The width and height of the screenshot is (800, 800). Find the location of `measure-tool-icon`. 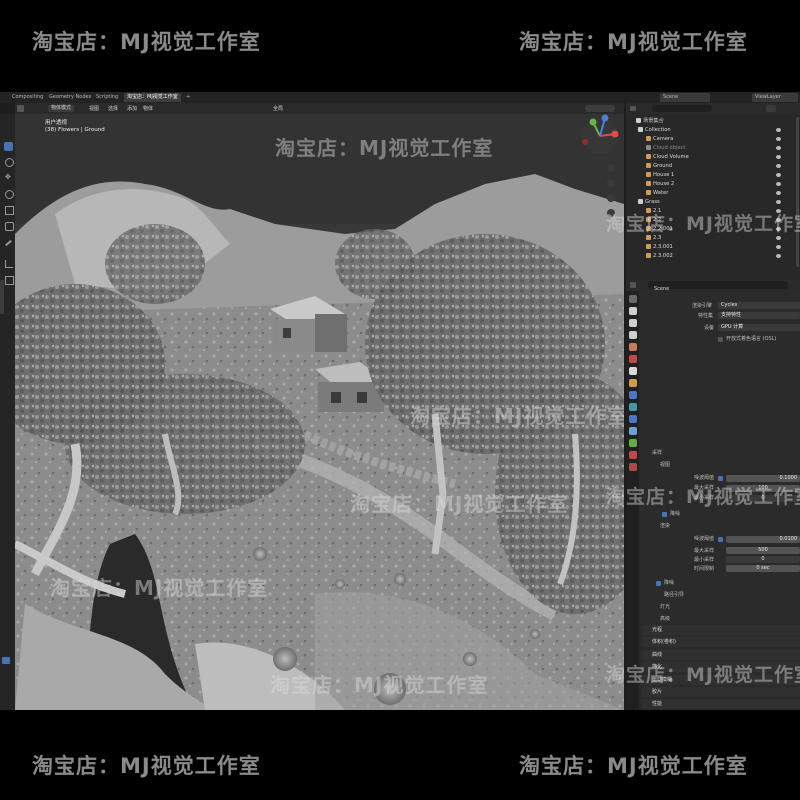

measure-tool-icon is located at coordinates (9, 264).